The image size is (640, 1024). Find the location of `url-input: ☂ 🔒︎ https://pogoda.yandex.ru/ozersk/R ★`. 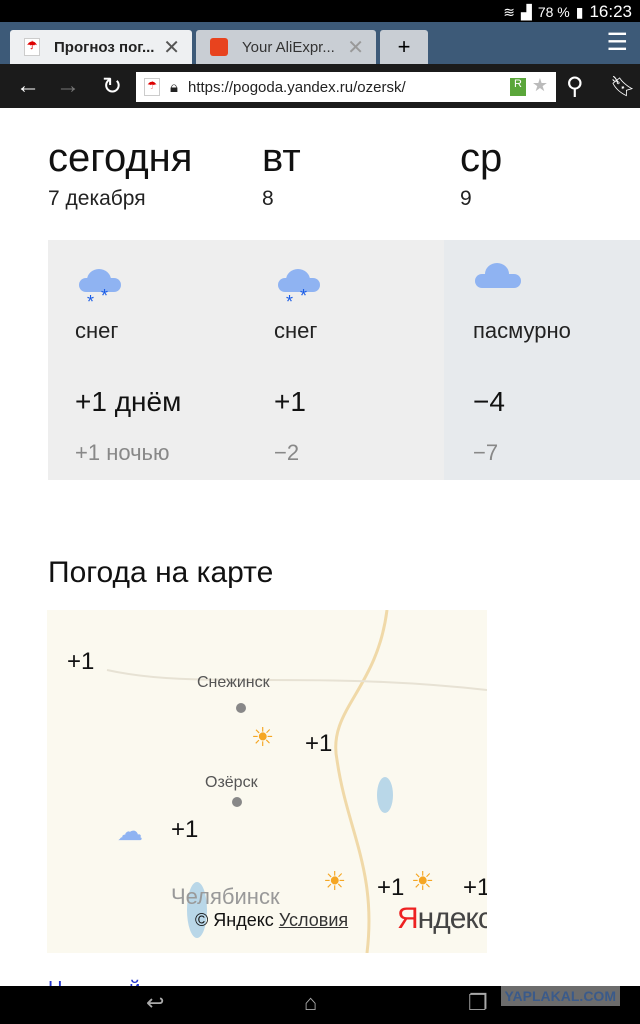

url-input: ☂ 🔒︎ https://pogoda.yandex.ru/ozersk/R ★ is located at coordinates (346, 87).